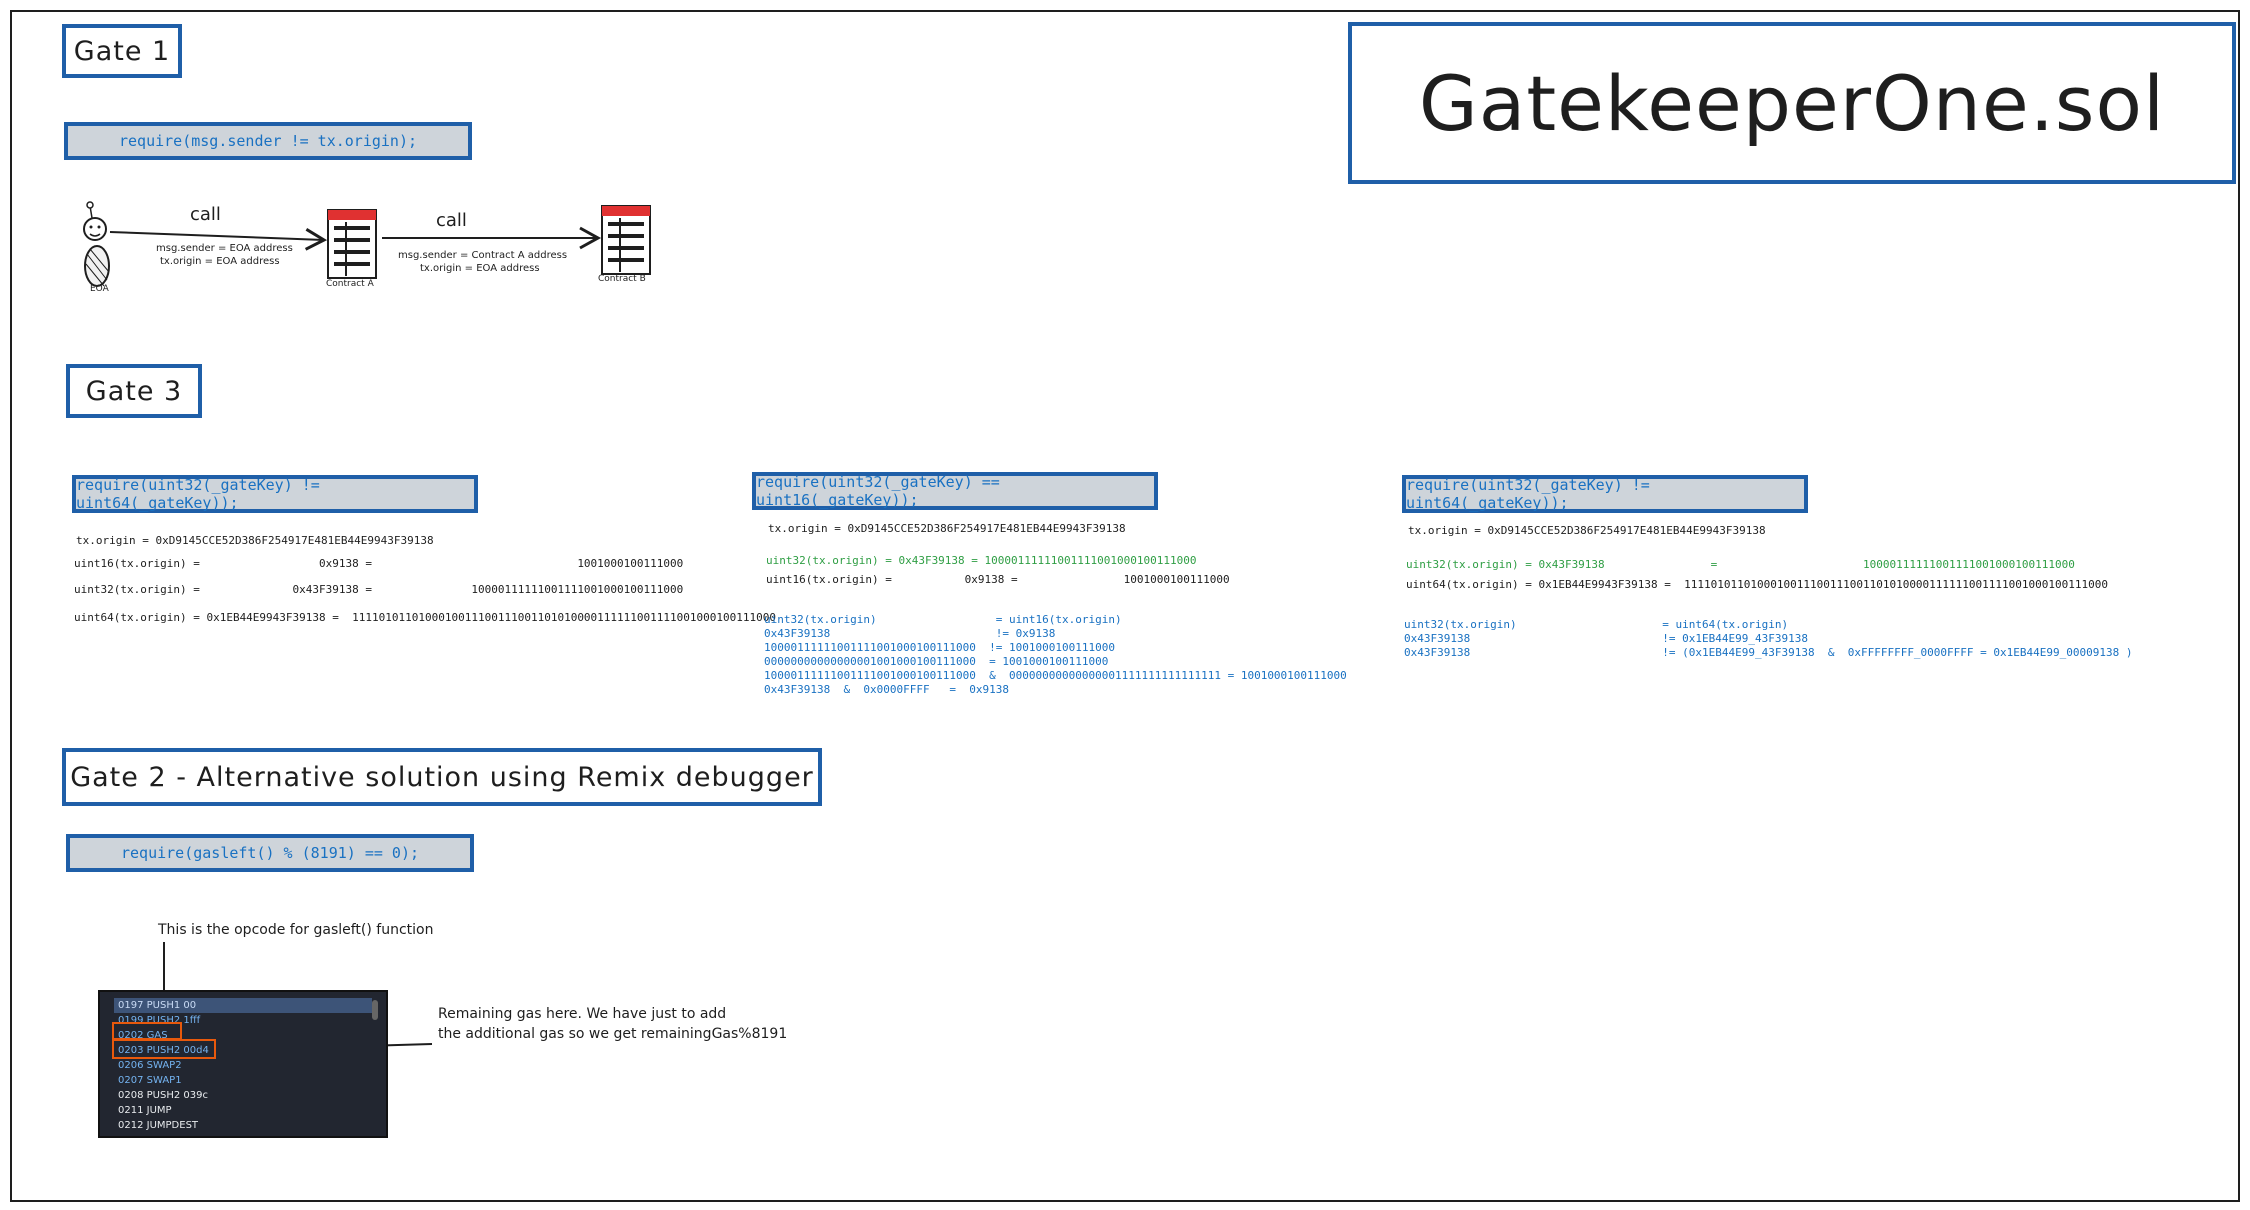  What do you see at coordinates (483, 255) in the screenshot?
I see `call2-info-line1: msg.sender = Contract A address` at bounding box center [483, 255].